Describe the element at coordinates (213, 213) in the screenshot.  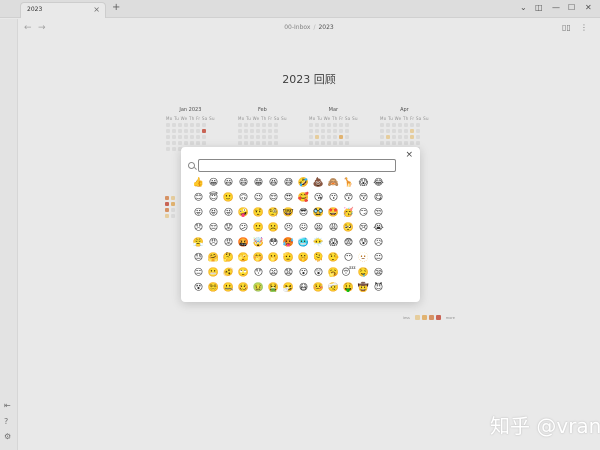
I see `emoji-option: 😝` at that location.